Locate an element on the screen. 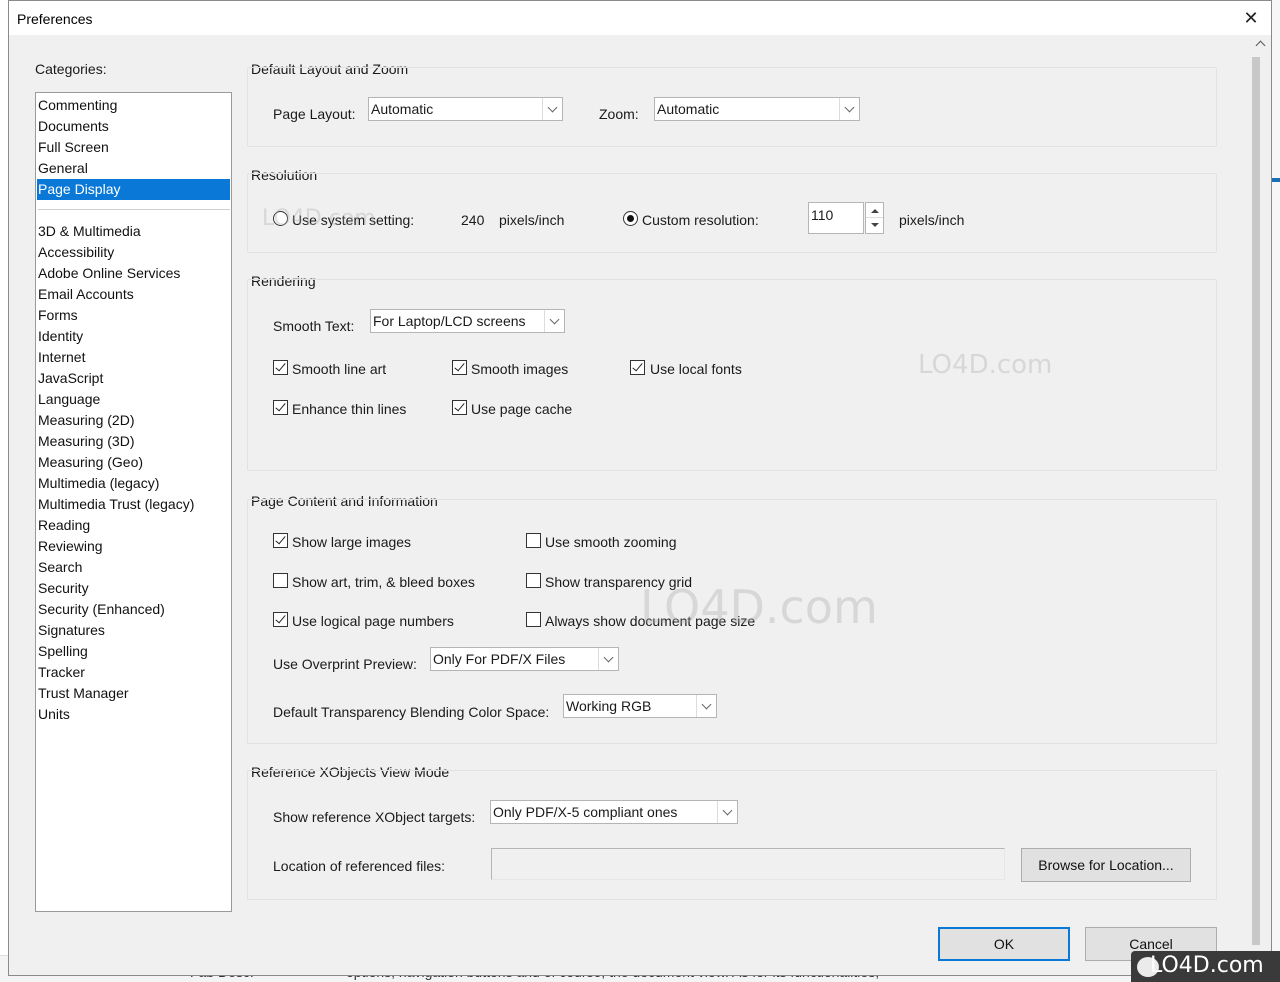  watermark-text-large: LO4D.com is located at coordinates (759, 607).